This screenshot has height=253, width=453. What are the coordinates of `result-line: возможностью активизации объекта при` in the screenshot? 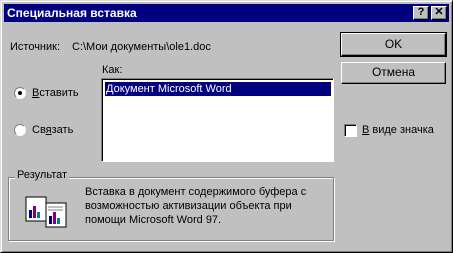 It's located at (188, 206).